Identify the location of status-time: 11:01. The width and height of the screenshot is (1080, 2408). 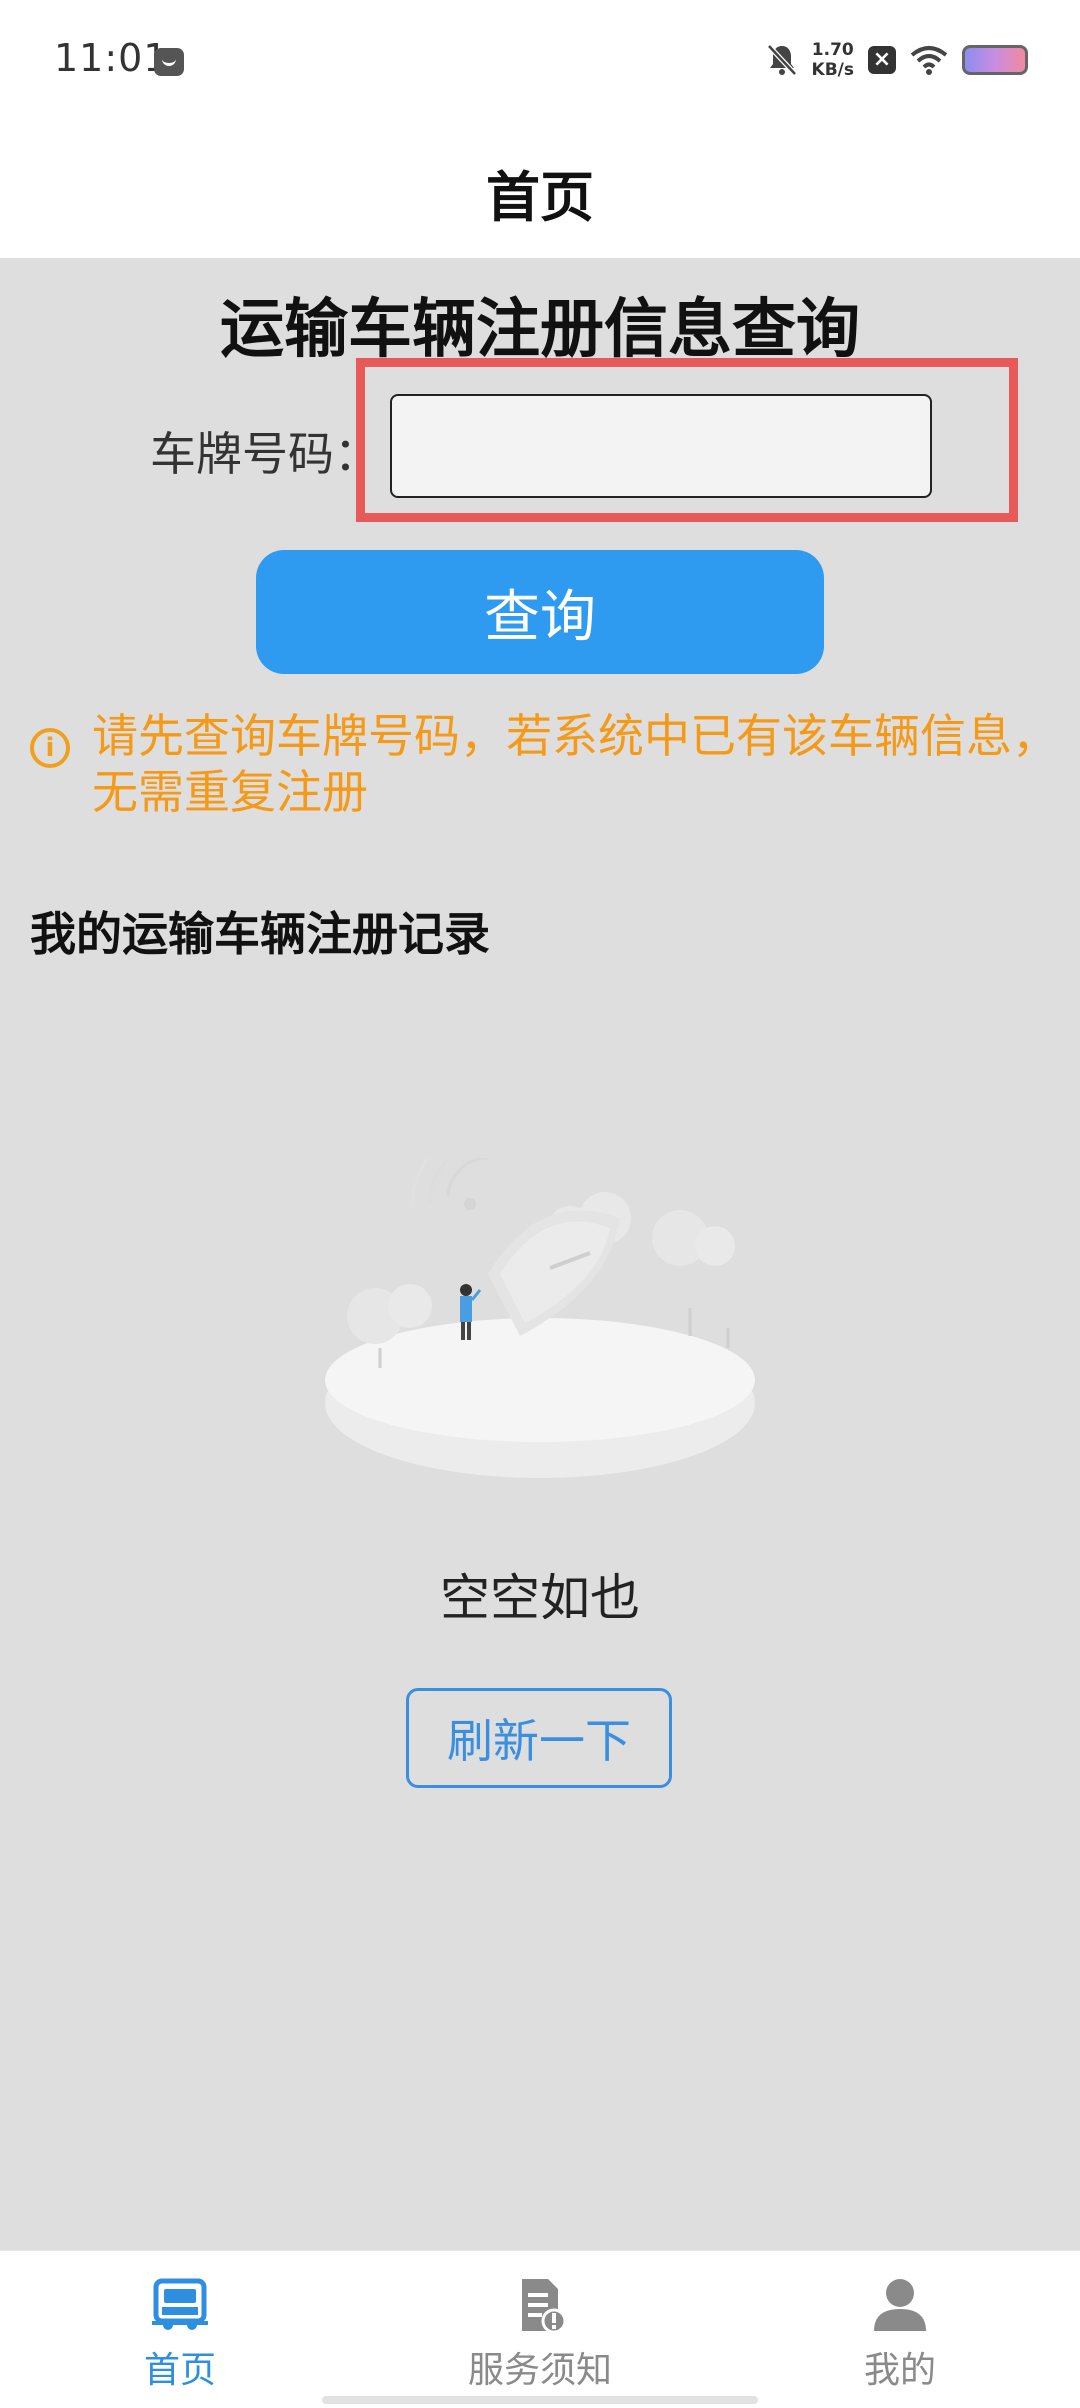
(111, 58).